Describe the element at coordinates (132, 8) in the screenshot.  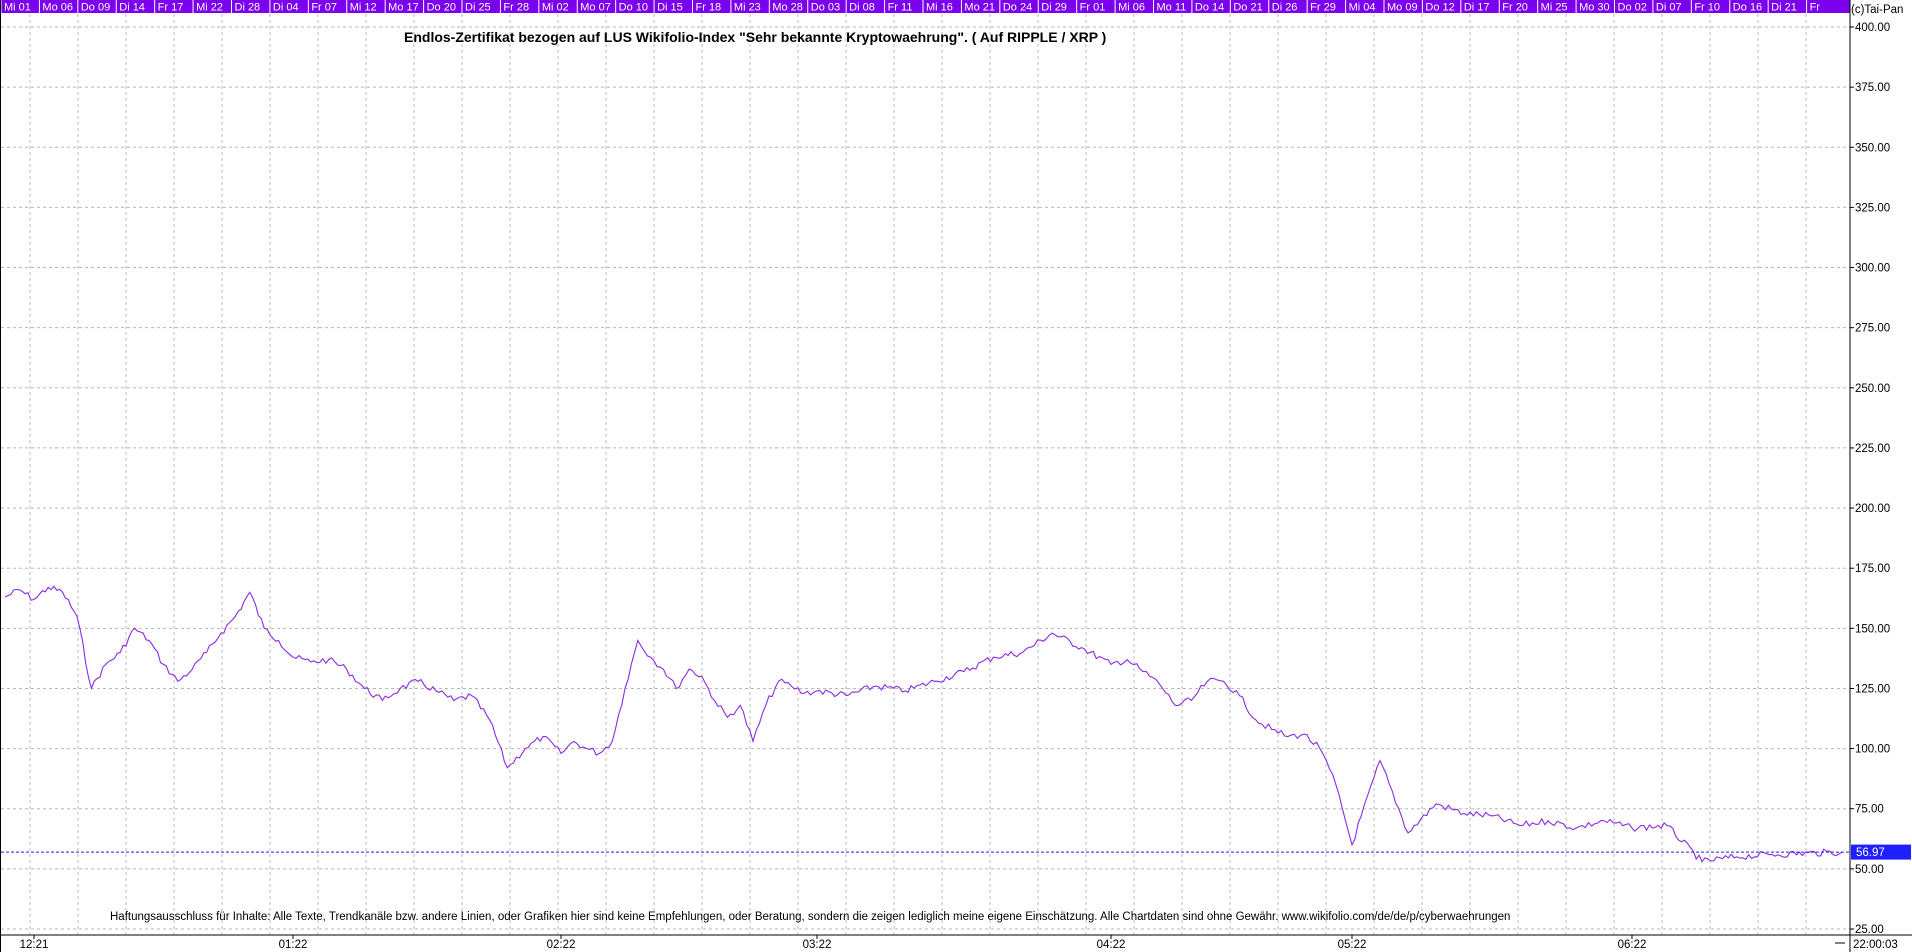
I see `date-strip-label: Di 14` at that location.